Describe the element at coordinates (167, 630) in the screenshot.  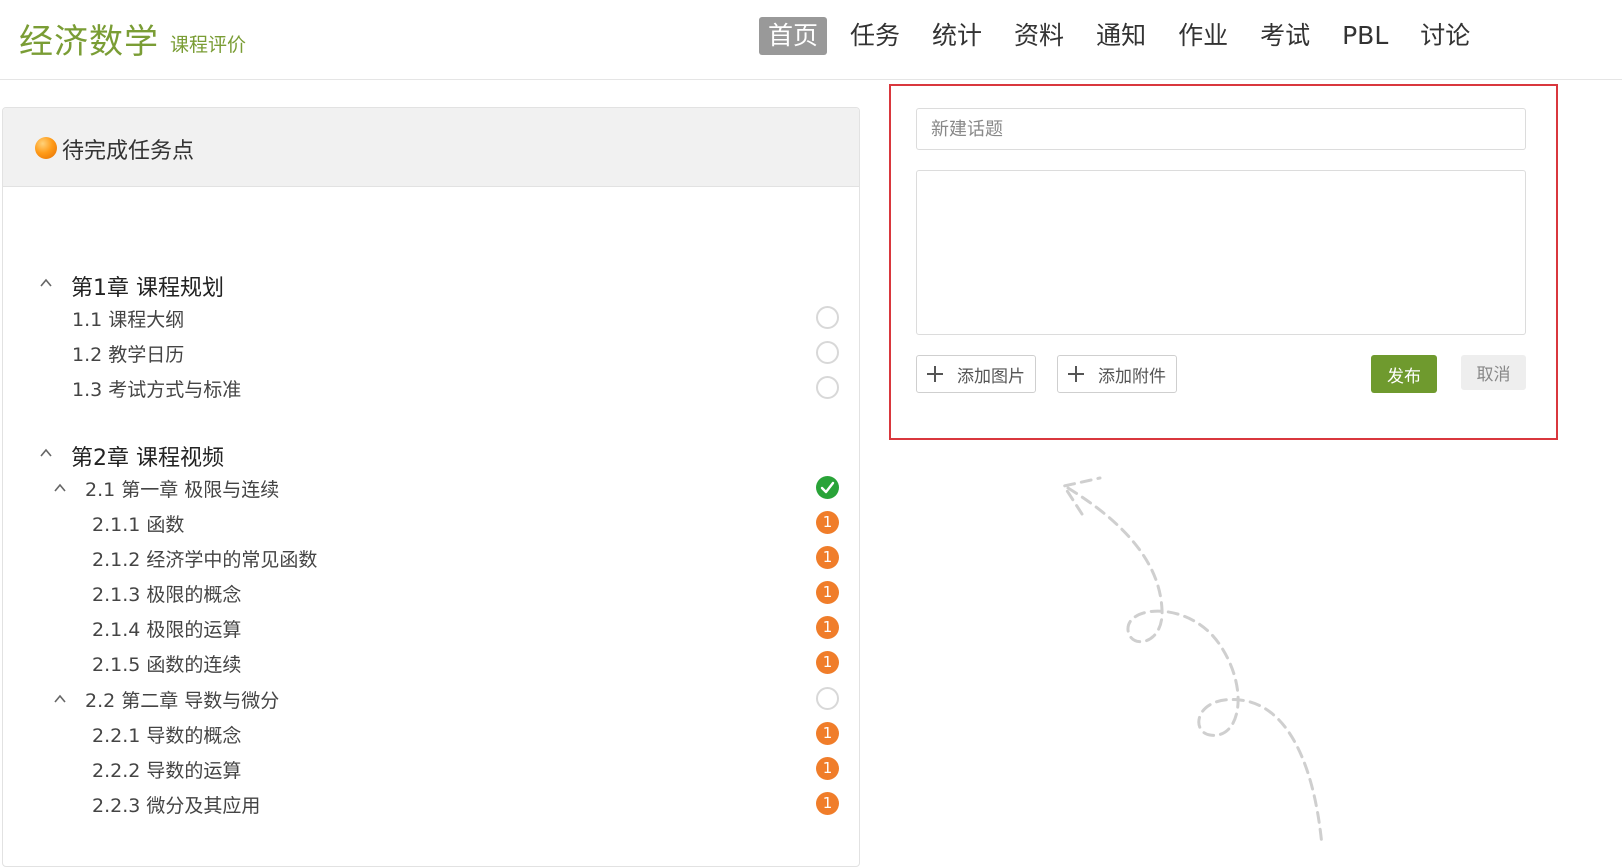
I see `item-label: 2.1.4 极限的运算` at that location.